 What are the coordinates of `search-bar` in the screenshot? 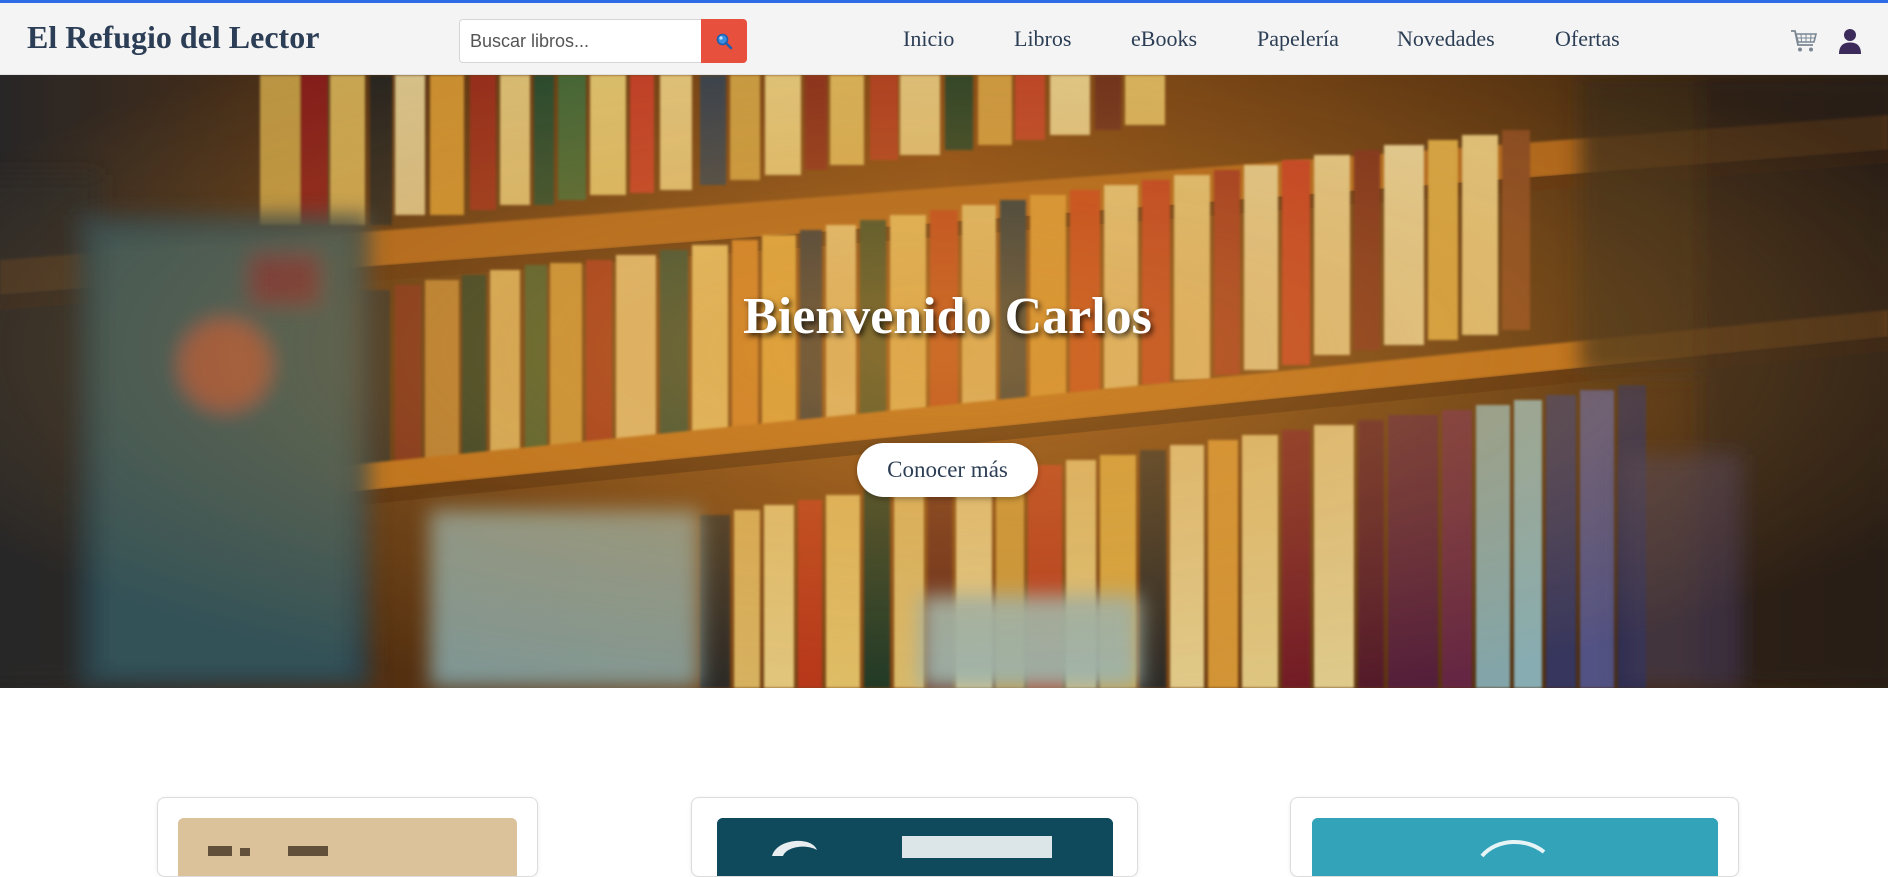 It's located at (603, 41).